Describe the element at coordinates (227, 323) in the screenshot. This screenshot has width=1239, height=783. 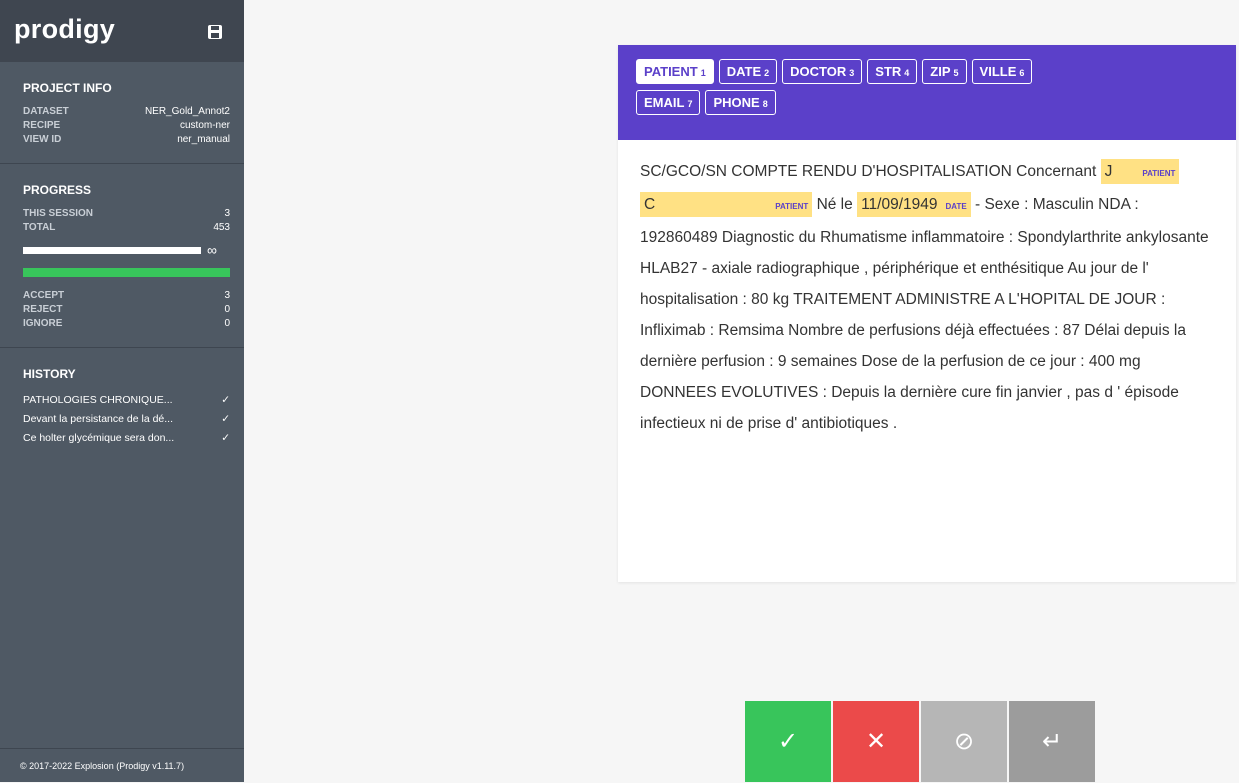
I see `ignore-value: 0` at that location.